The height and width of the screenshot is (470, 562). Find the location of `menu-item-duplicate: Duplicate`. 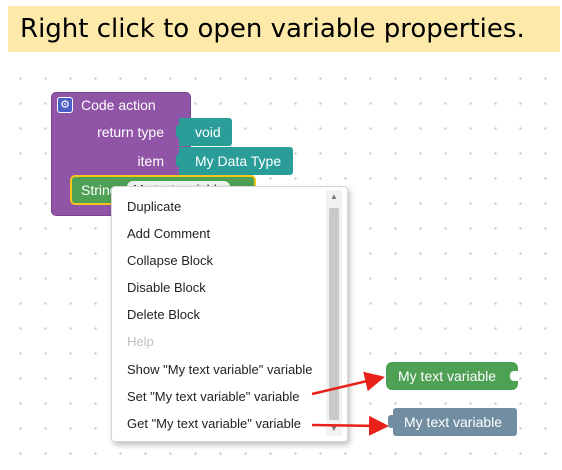

menu-item-duplicate: Duplicate is located at coordinates (154, 206).